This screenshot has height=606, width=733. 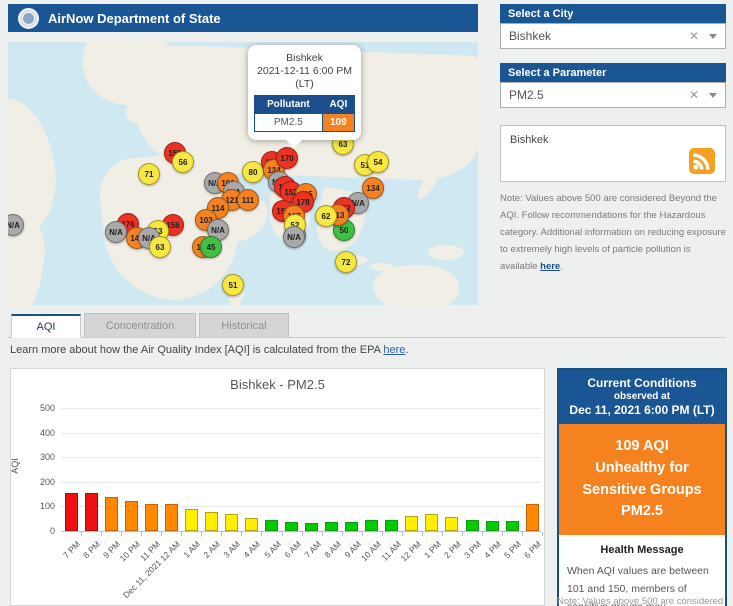 What do you see at coordinates (47, 408) in the screenshot?
I see `y-tick-label: 500` at bounding box center [47, 408].